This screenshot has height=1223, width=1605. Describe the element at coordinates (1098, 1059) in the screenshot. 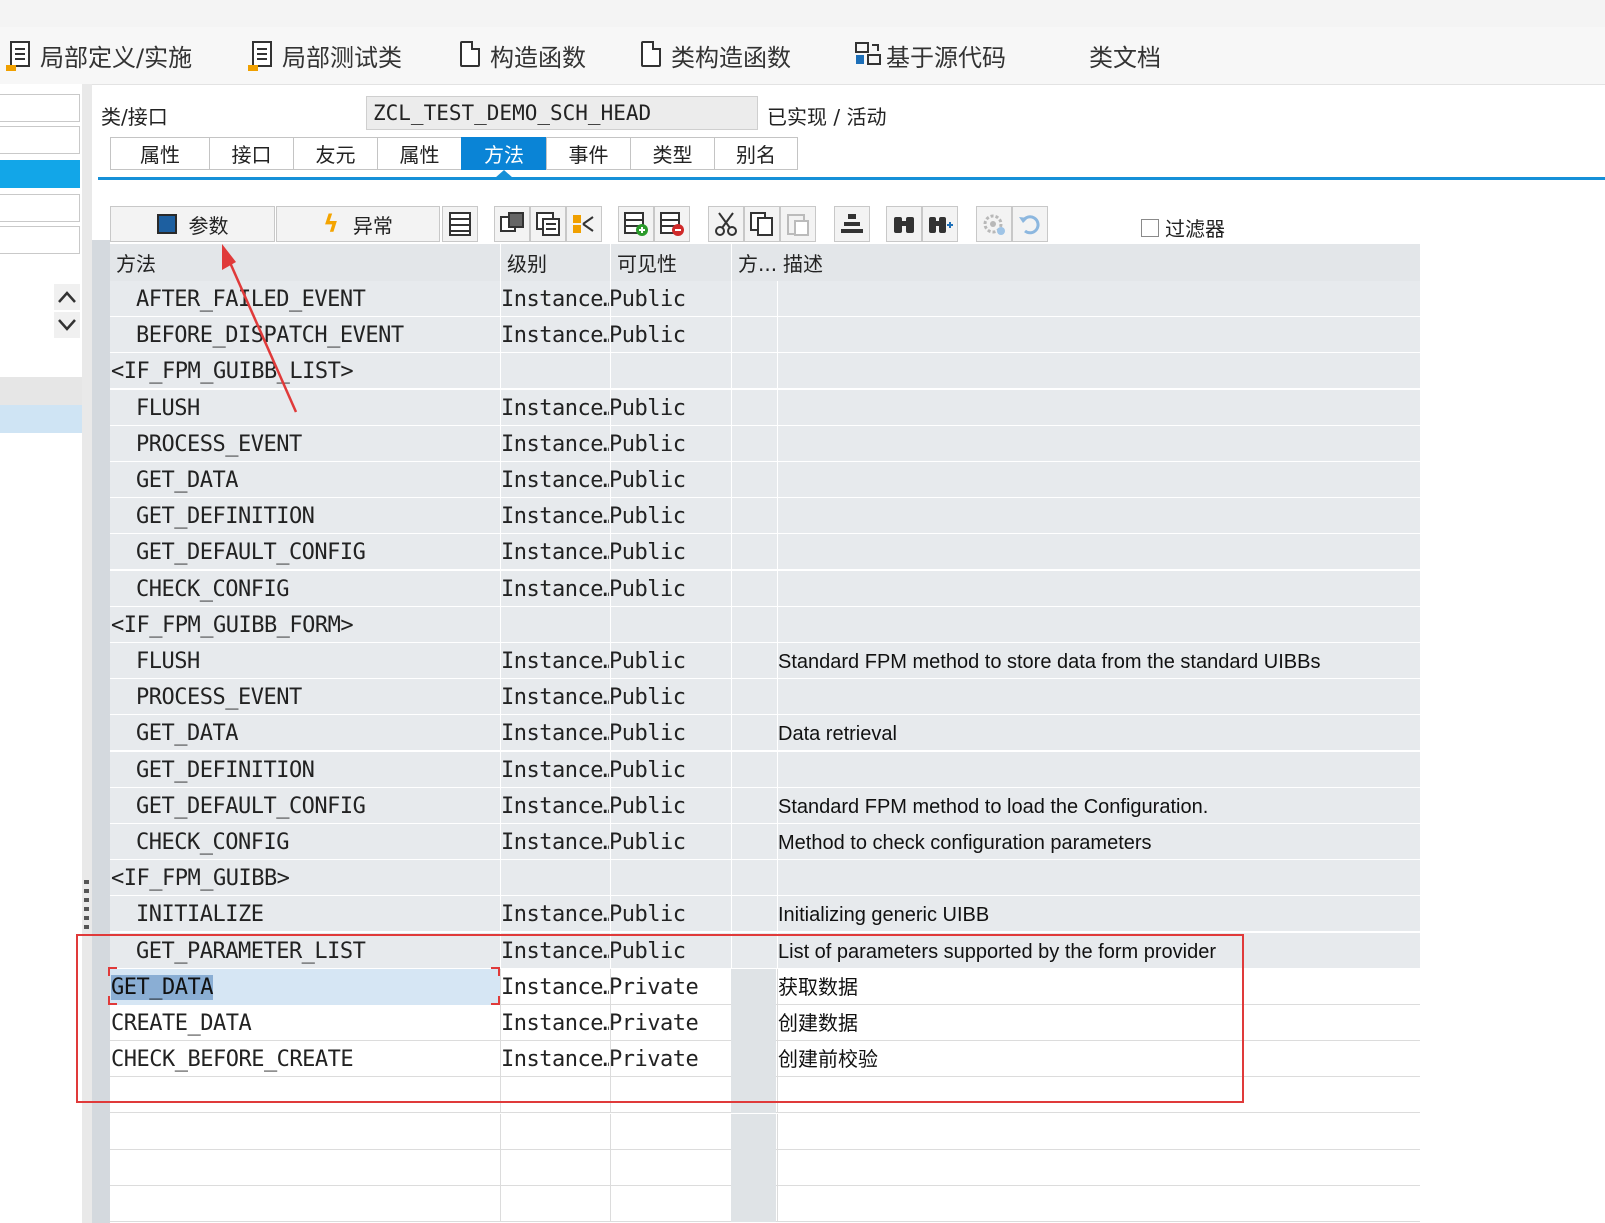

I see `description-cell: 创建前校验` at that location.